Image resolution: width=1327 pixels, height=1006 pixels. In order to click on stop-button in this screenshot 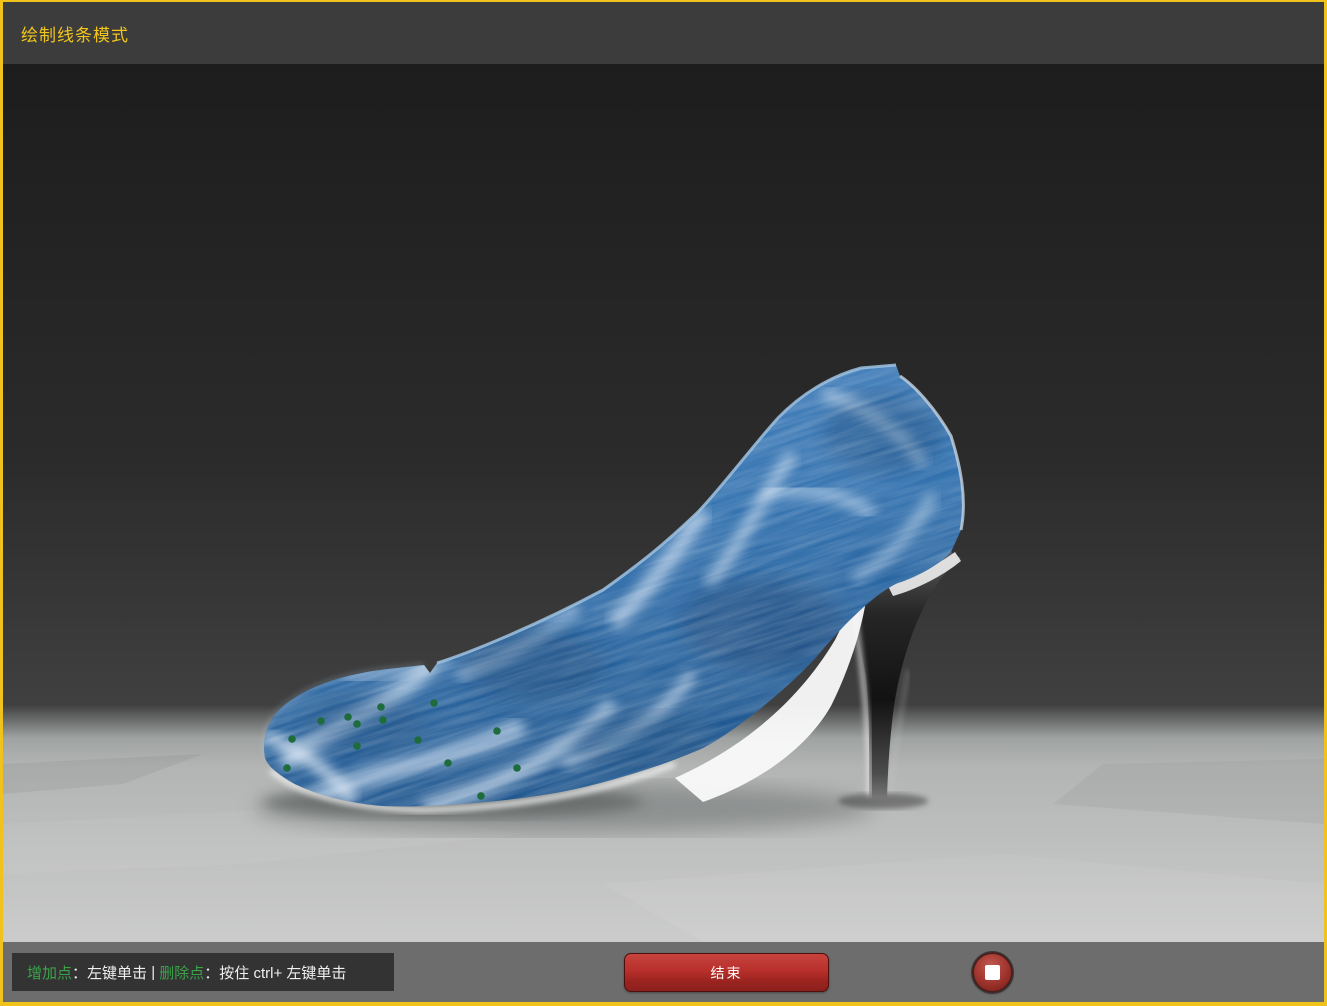, I will do `click(992, 972)`.